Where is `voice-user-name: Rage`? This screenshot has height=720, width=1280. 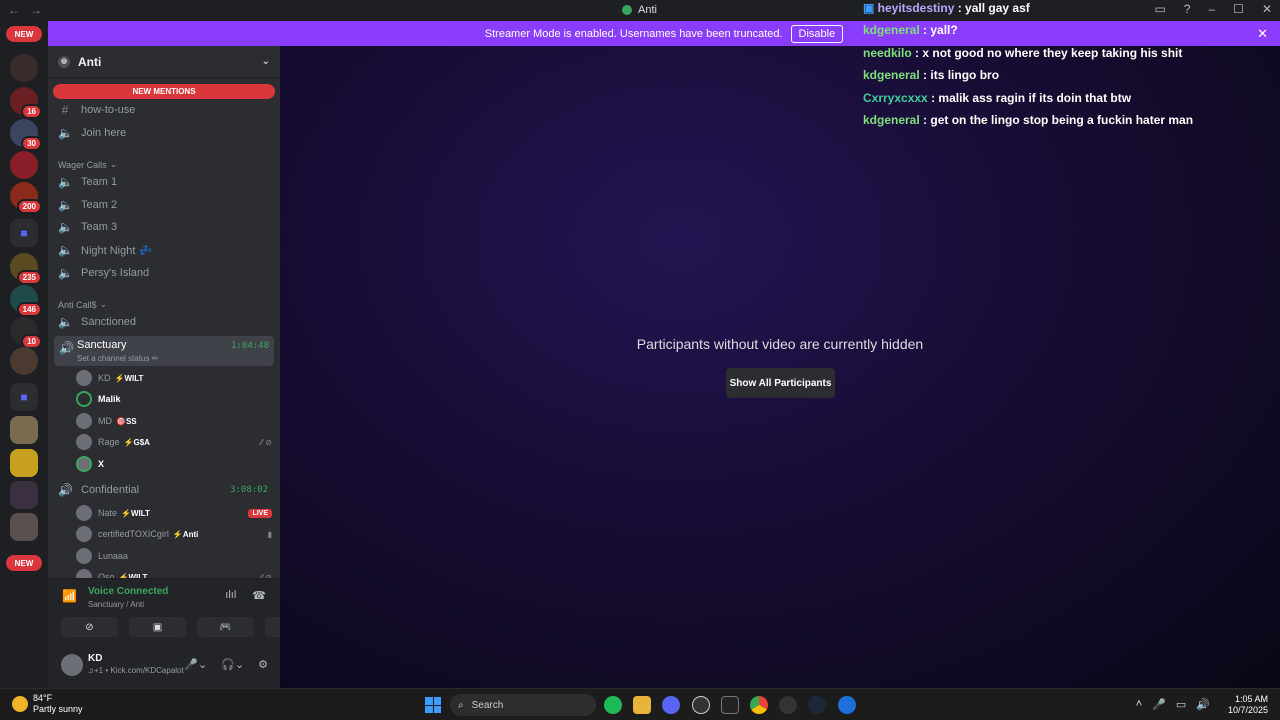 voice-user-name: Rage is located at coordinates (109, 442).